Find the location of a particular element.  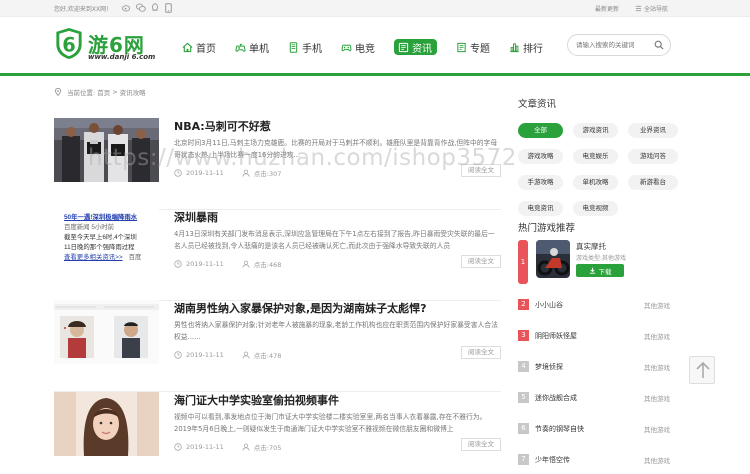

hot-game-item: 2 小小山谷 其他游戏 is located at coordinates (598, 305).